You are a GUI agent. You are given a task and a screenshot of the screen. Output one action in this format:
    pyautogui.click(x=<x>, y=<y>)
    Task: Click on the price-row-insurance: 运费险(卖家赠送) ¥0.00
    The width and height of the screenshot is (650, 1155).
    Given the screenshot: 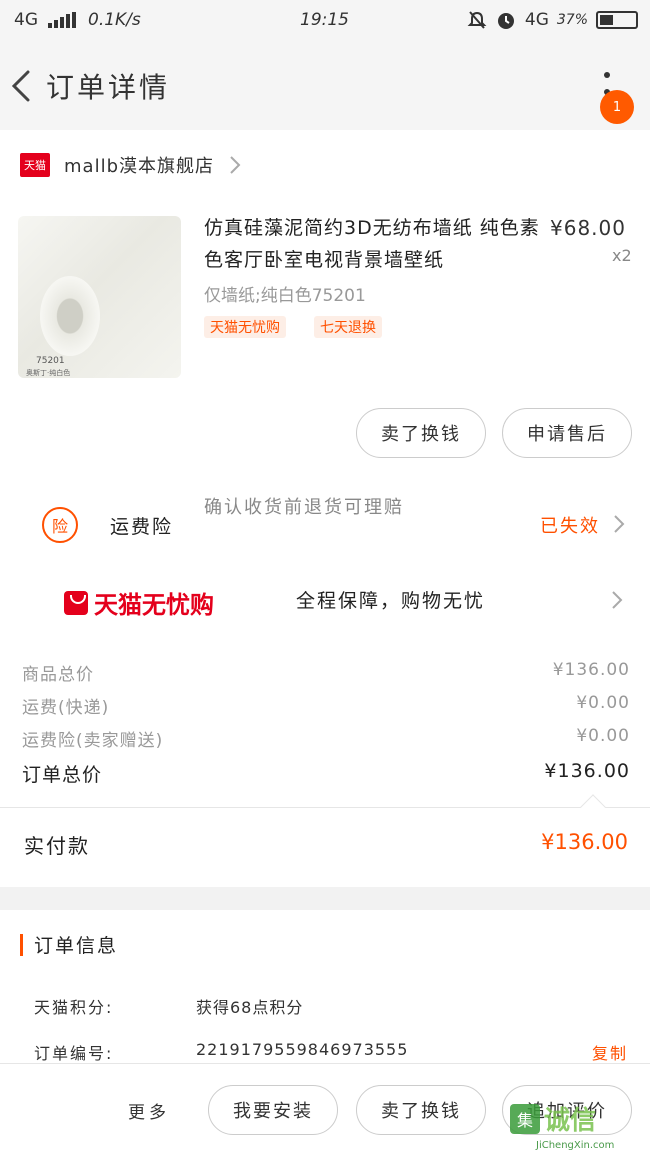 What is the action you would take?
    pyautogui.click(x=326, y=738)
    